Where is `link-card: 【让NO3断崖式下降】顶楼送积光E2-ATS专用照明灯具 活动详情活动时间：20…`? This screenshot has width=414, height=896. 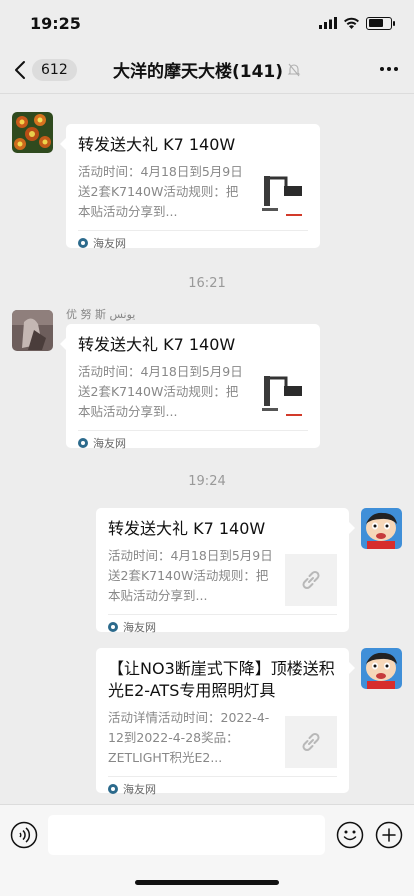
link-card: 【让NO3断崖式下降】顶楼送积光E2-ATS专用照明灯具 活动详情活动时间：20… is located at coordinates (225, 722).